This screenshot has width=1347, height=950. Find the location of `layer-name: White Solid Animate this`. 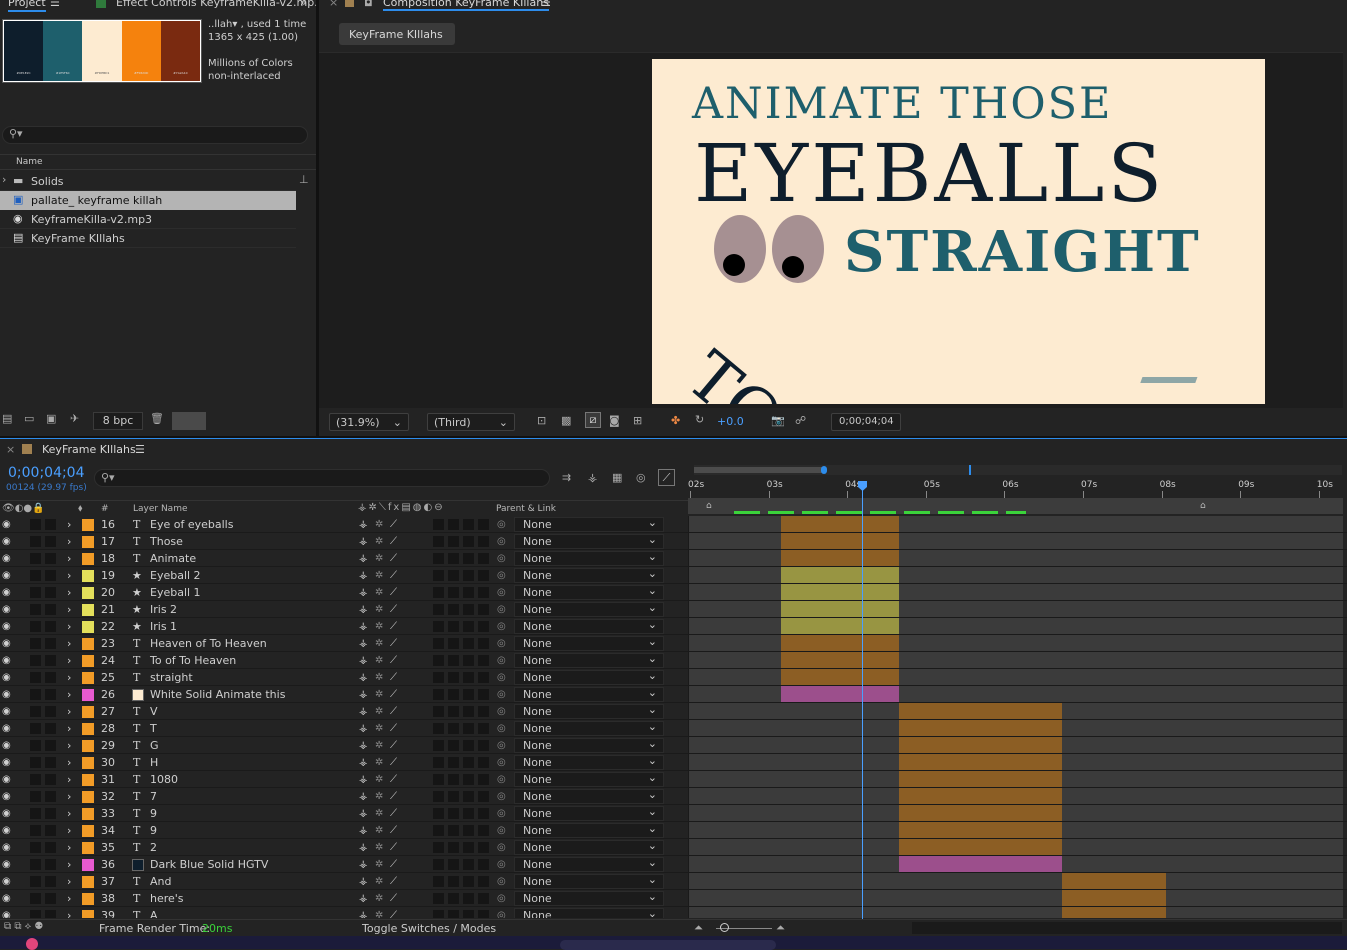

layer-name: White Solid Animate this is located at coordinates (217, 694).